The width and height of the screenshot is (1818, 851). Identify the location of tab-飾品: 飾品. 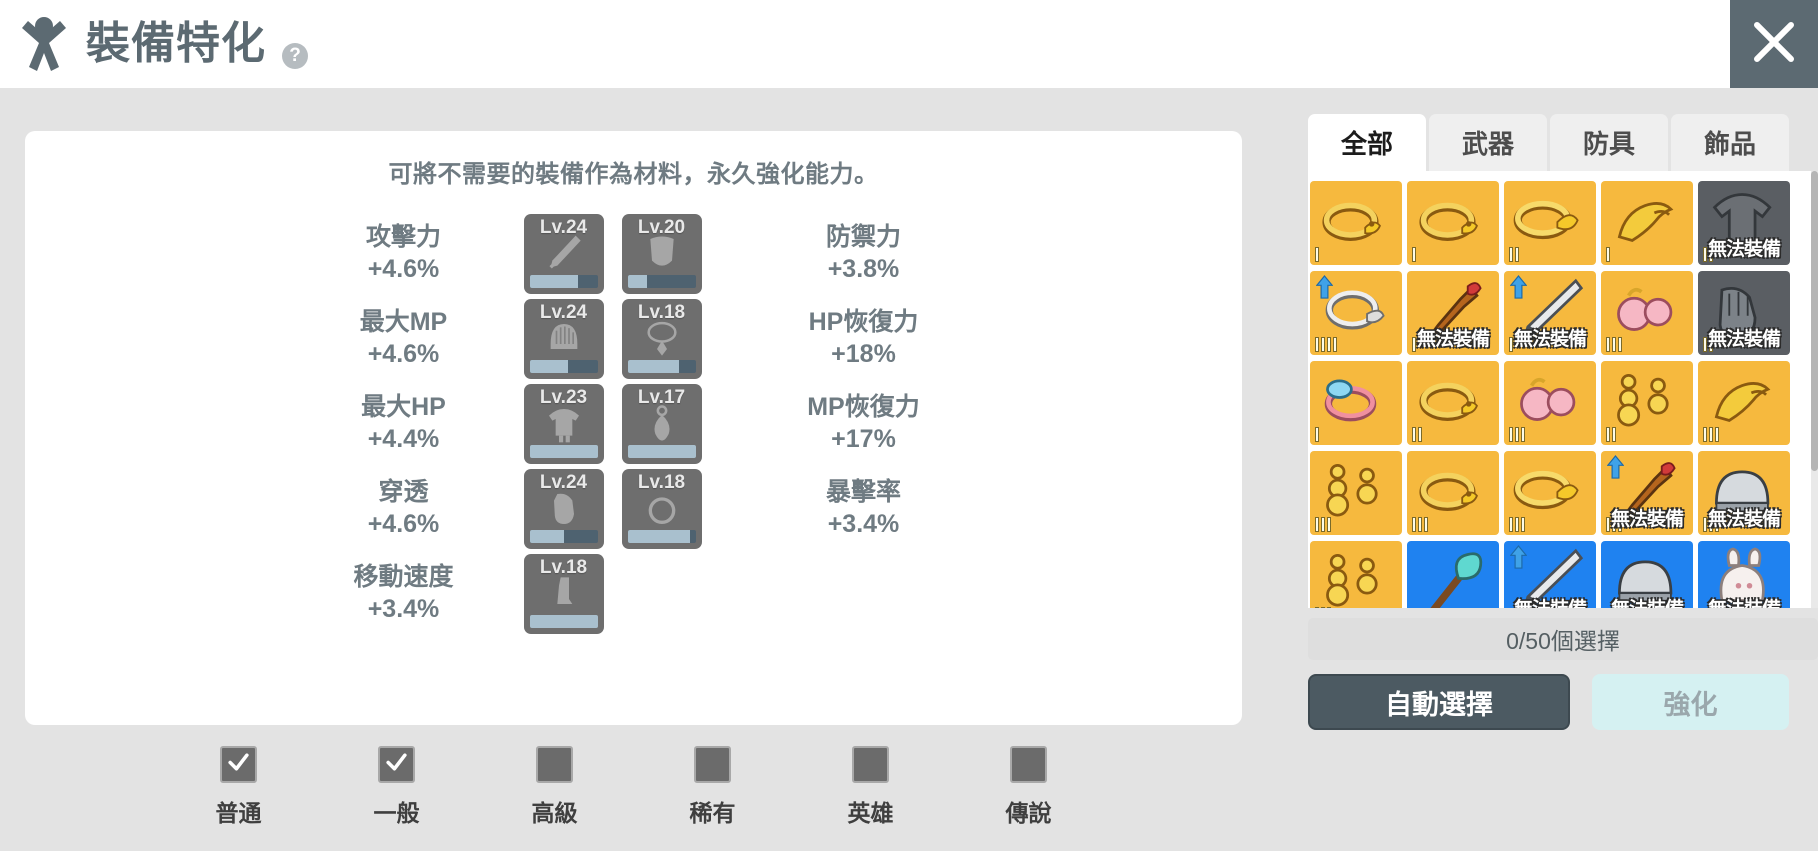
(1730, 142).